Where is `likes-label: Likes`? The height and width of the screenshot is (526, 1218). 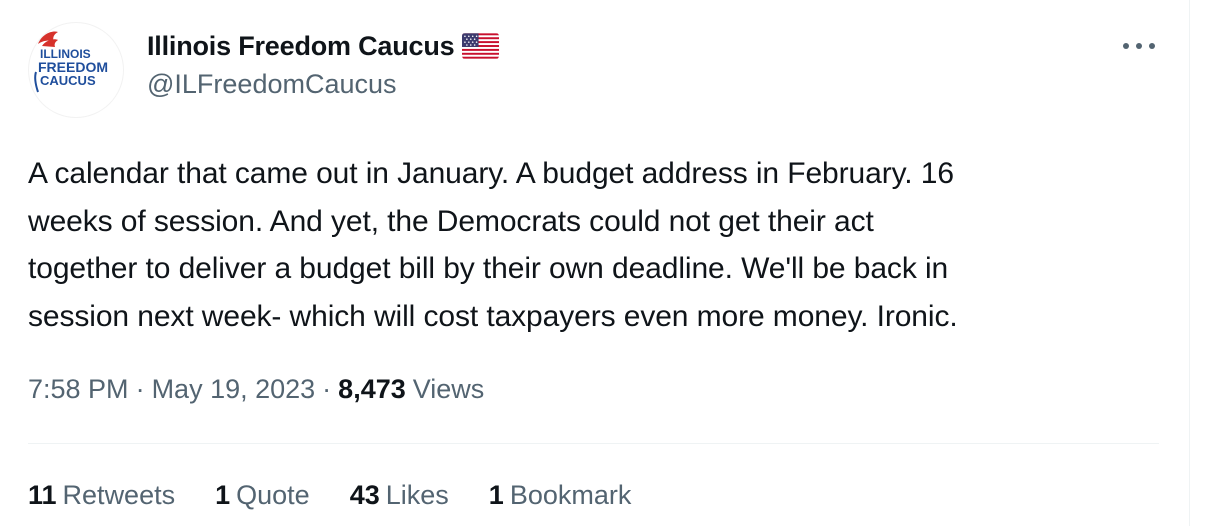
likes-label: Likes is located at coordinates (417, 495).